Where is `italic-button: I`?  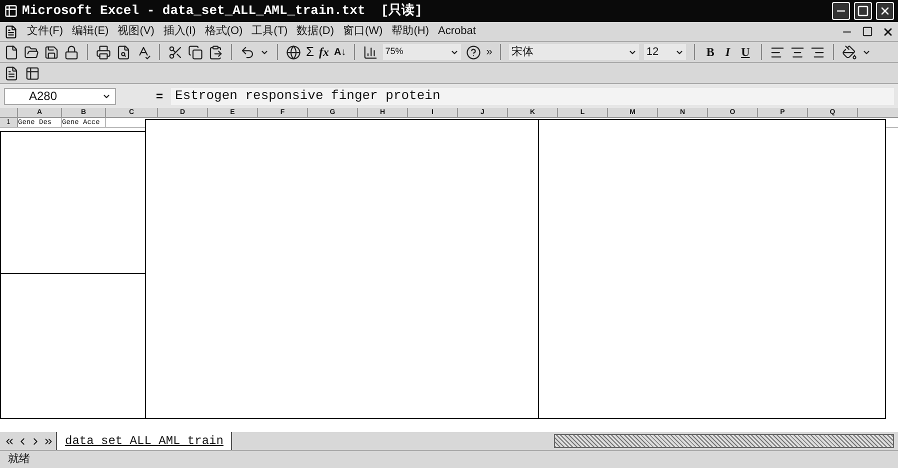
italic-button: I is located at coordinates (728, 52).